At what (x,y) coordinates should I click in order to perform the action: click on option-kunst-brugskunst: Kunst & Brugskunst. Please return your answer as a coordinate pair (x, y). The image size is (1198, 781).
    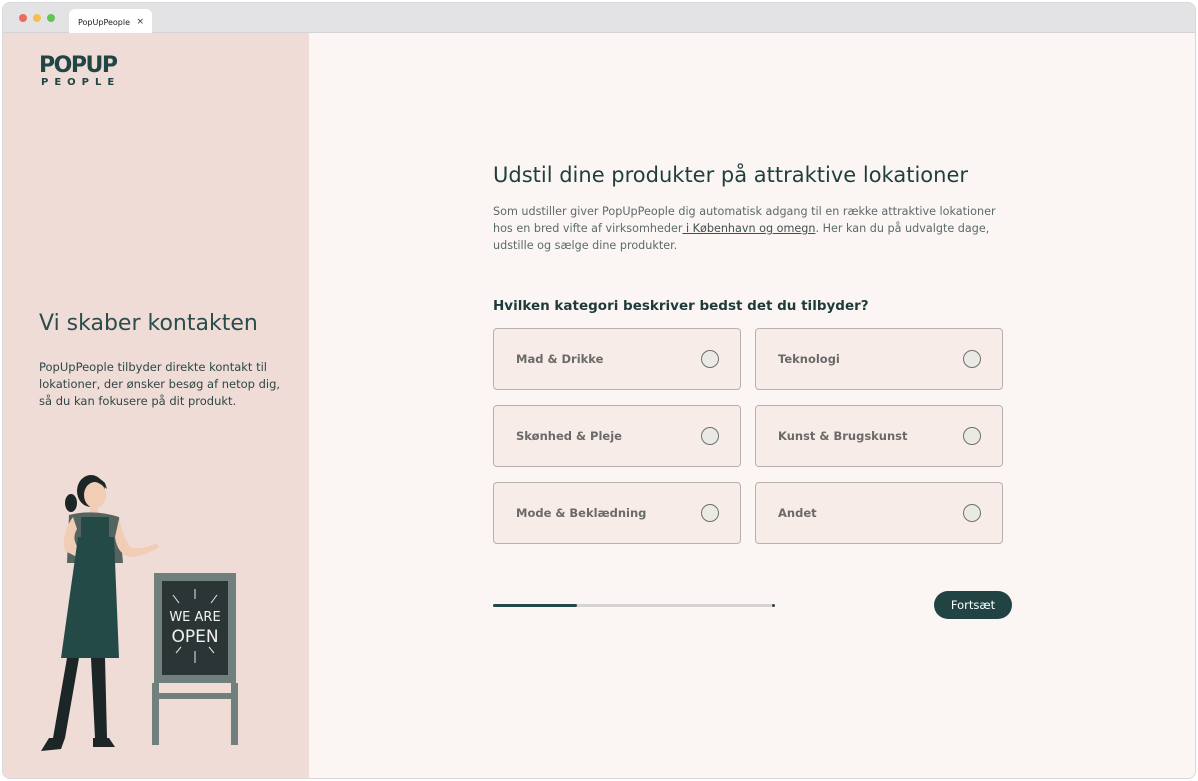
    Looking at the image, I should click on (879, 436).